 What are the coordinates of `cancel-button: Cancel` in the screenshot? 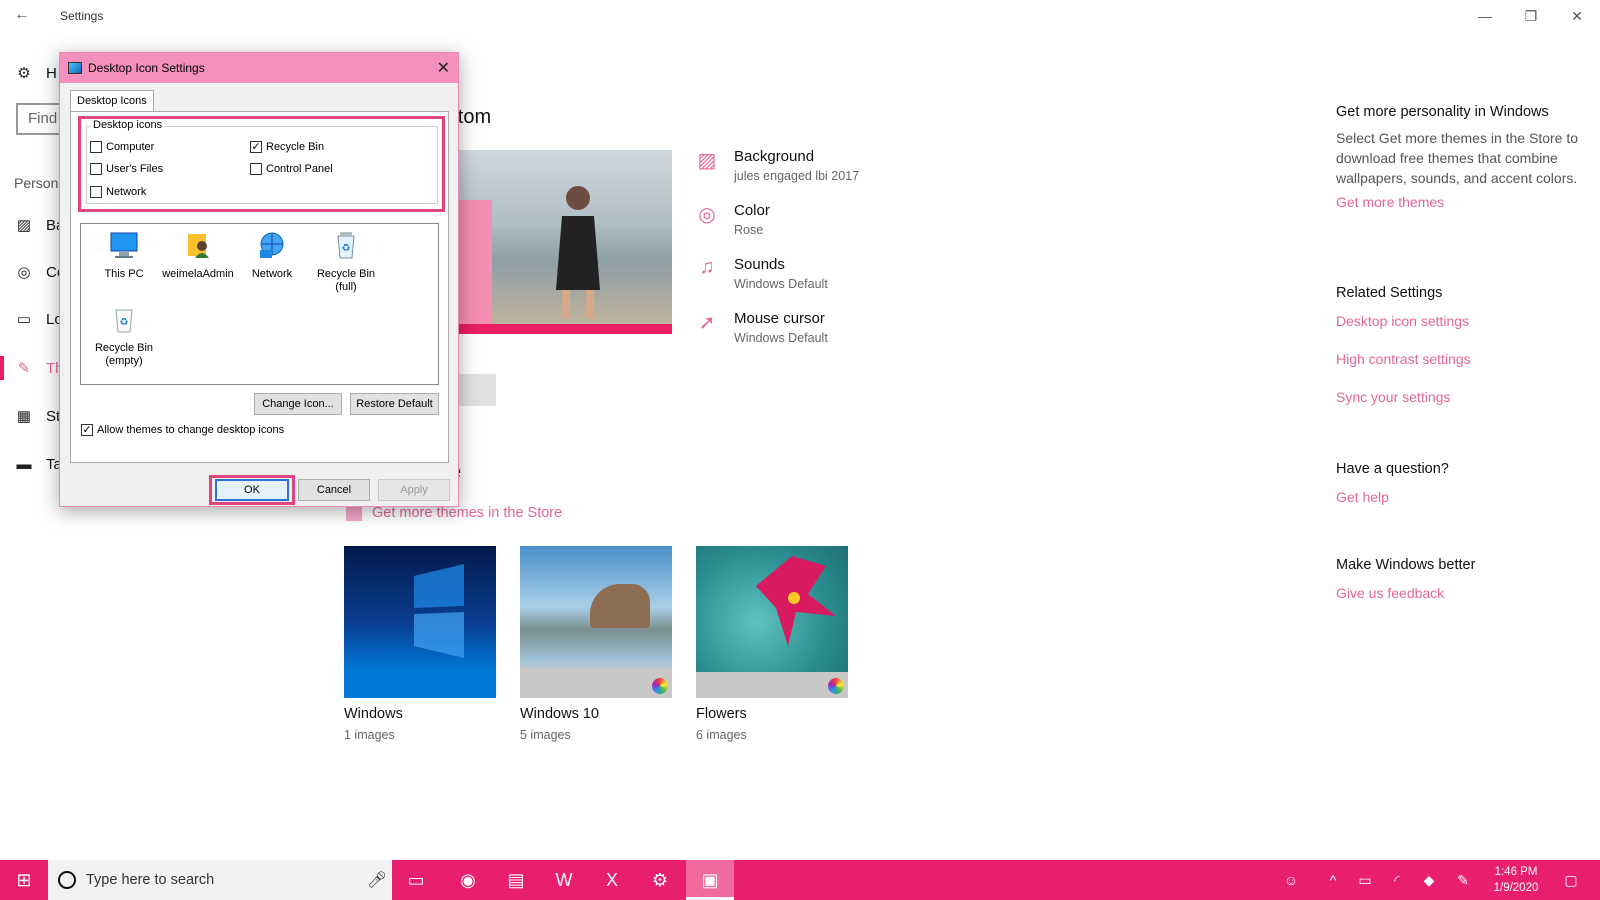 It's located at (334, 490).